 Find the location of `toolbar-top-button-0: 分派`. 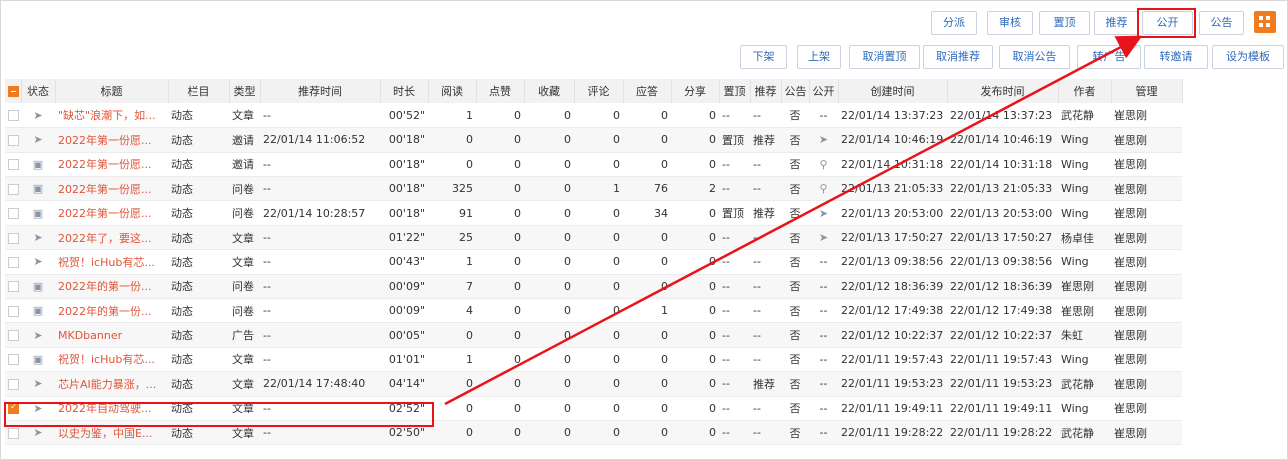

toolbar-top-button-0: 分派 is located at coordinates (954, 23).